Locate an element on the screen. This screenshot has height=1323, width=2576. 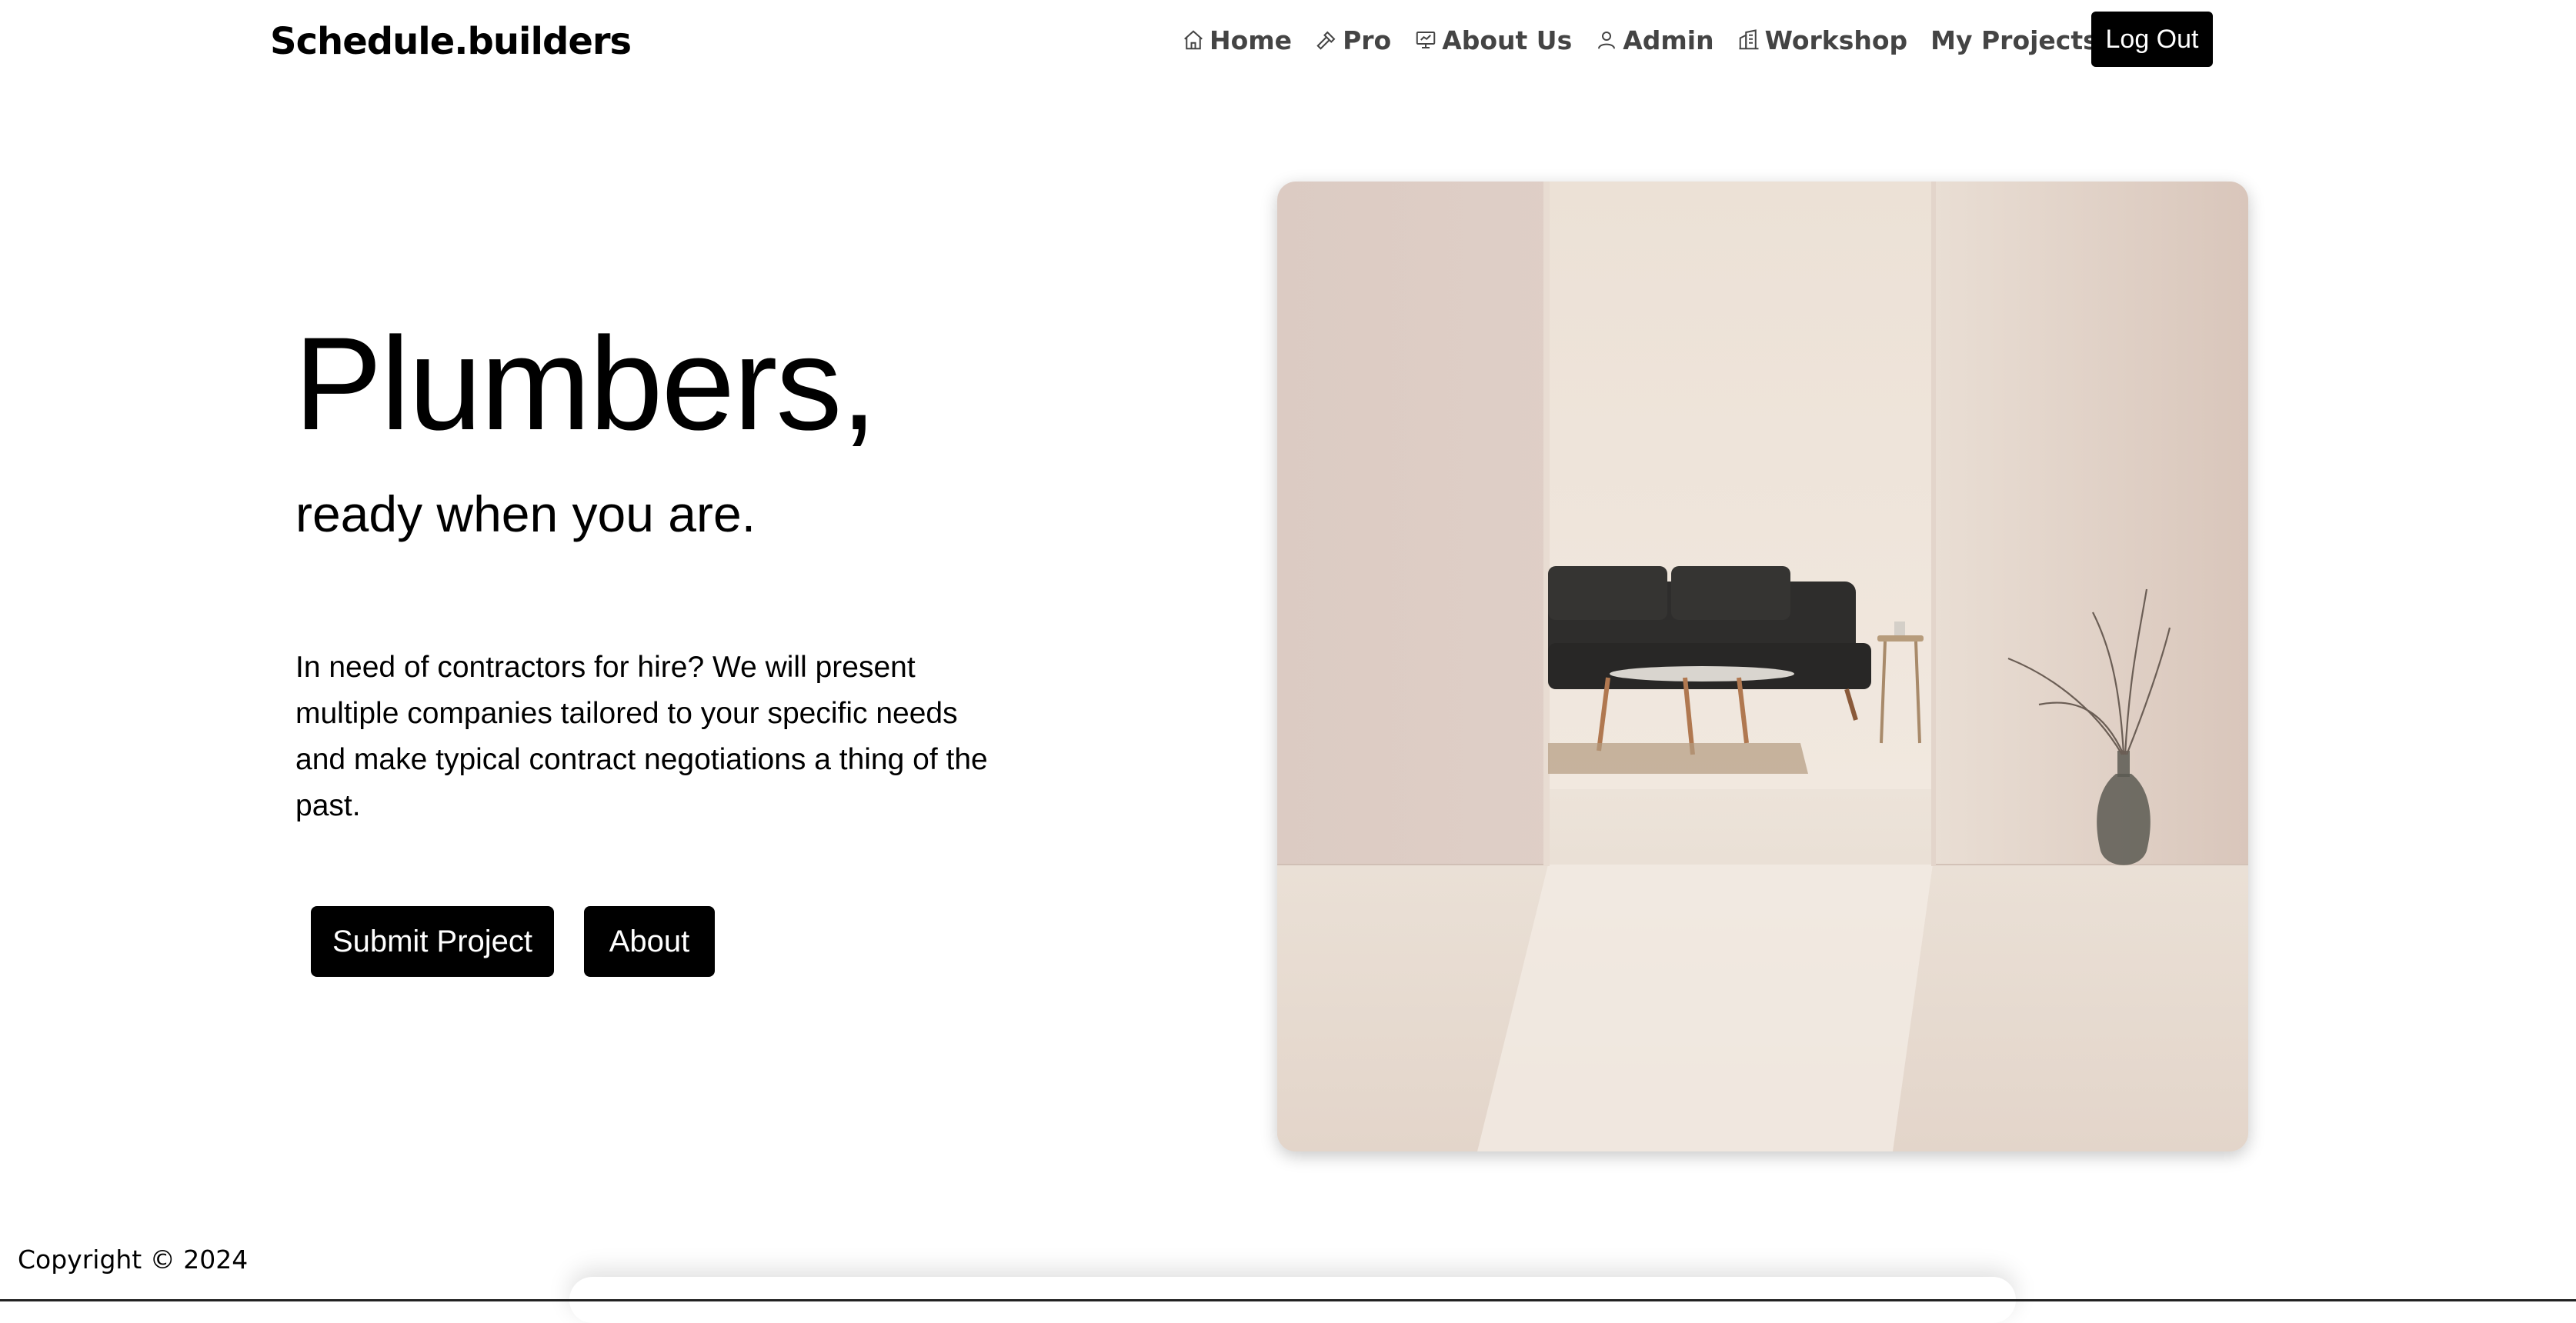
nav-admin-label: Admin is located at coordinates (1668, 40).